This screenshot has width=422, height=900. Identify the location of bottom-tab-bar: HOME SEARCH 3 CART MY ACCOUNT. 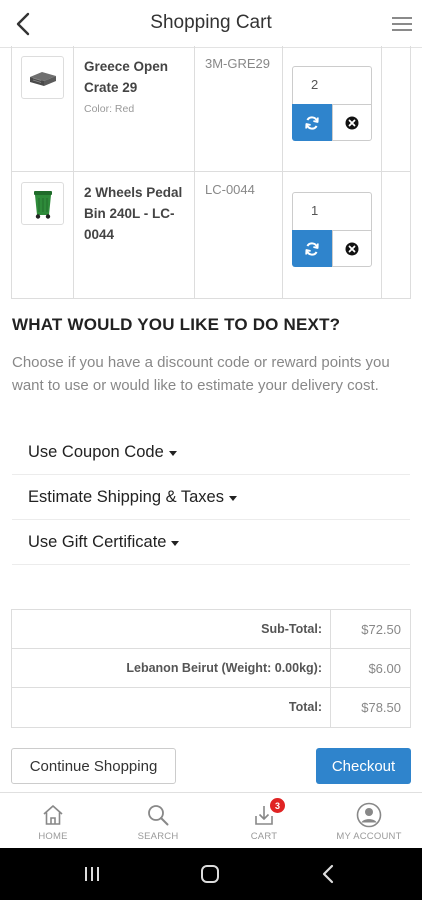
(211, 820).